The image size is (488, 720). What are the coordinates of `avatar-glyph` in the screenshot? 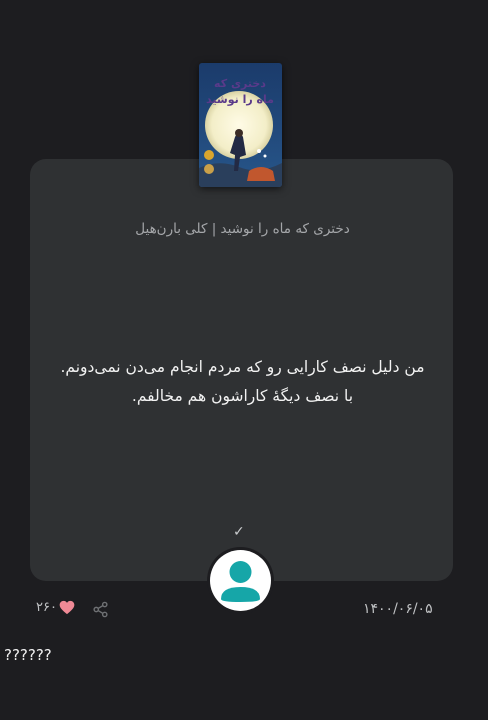 It's located at (240, 581).